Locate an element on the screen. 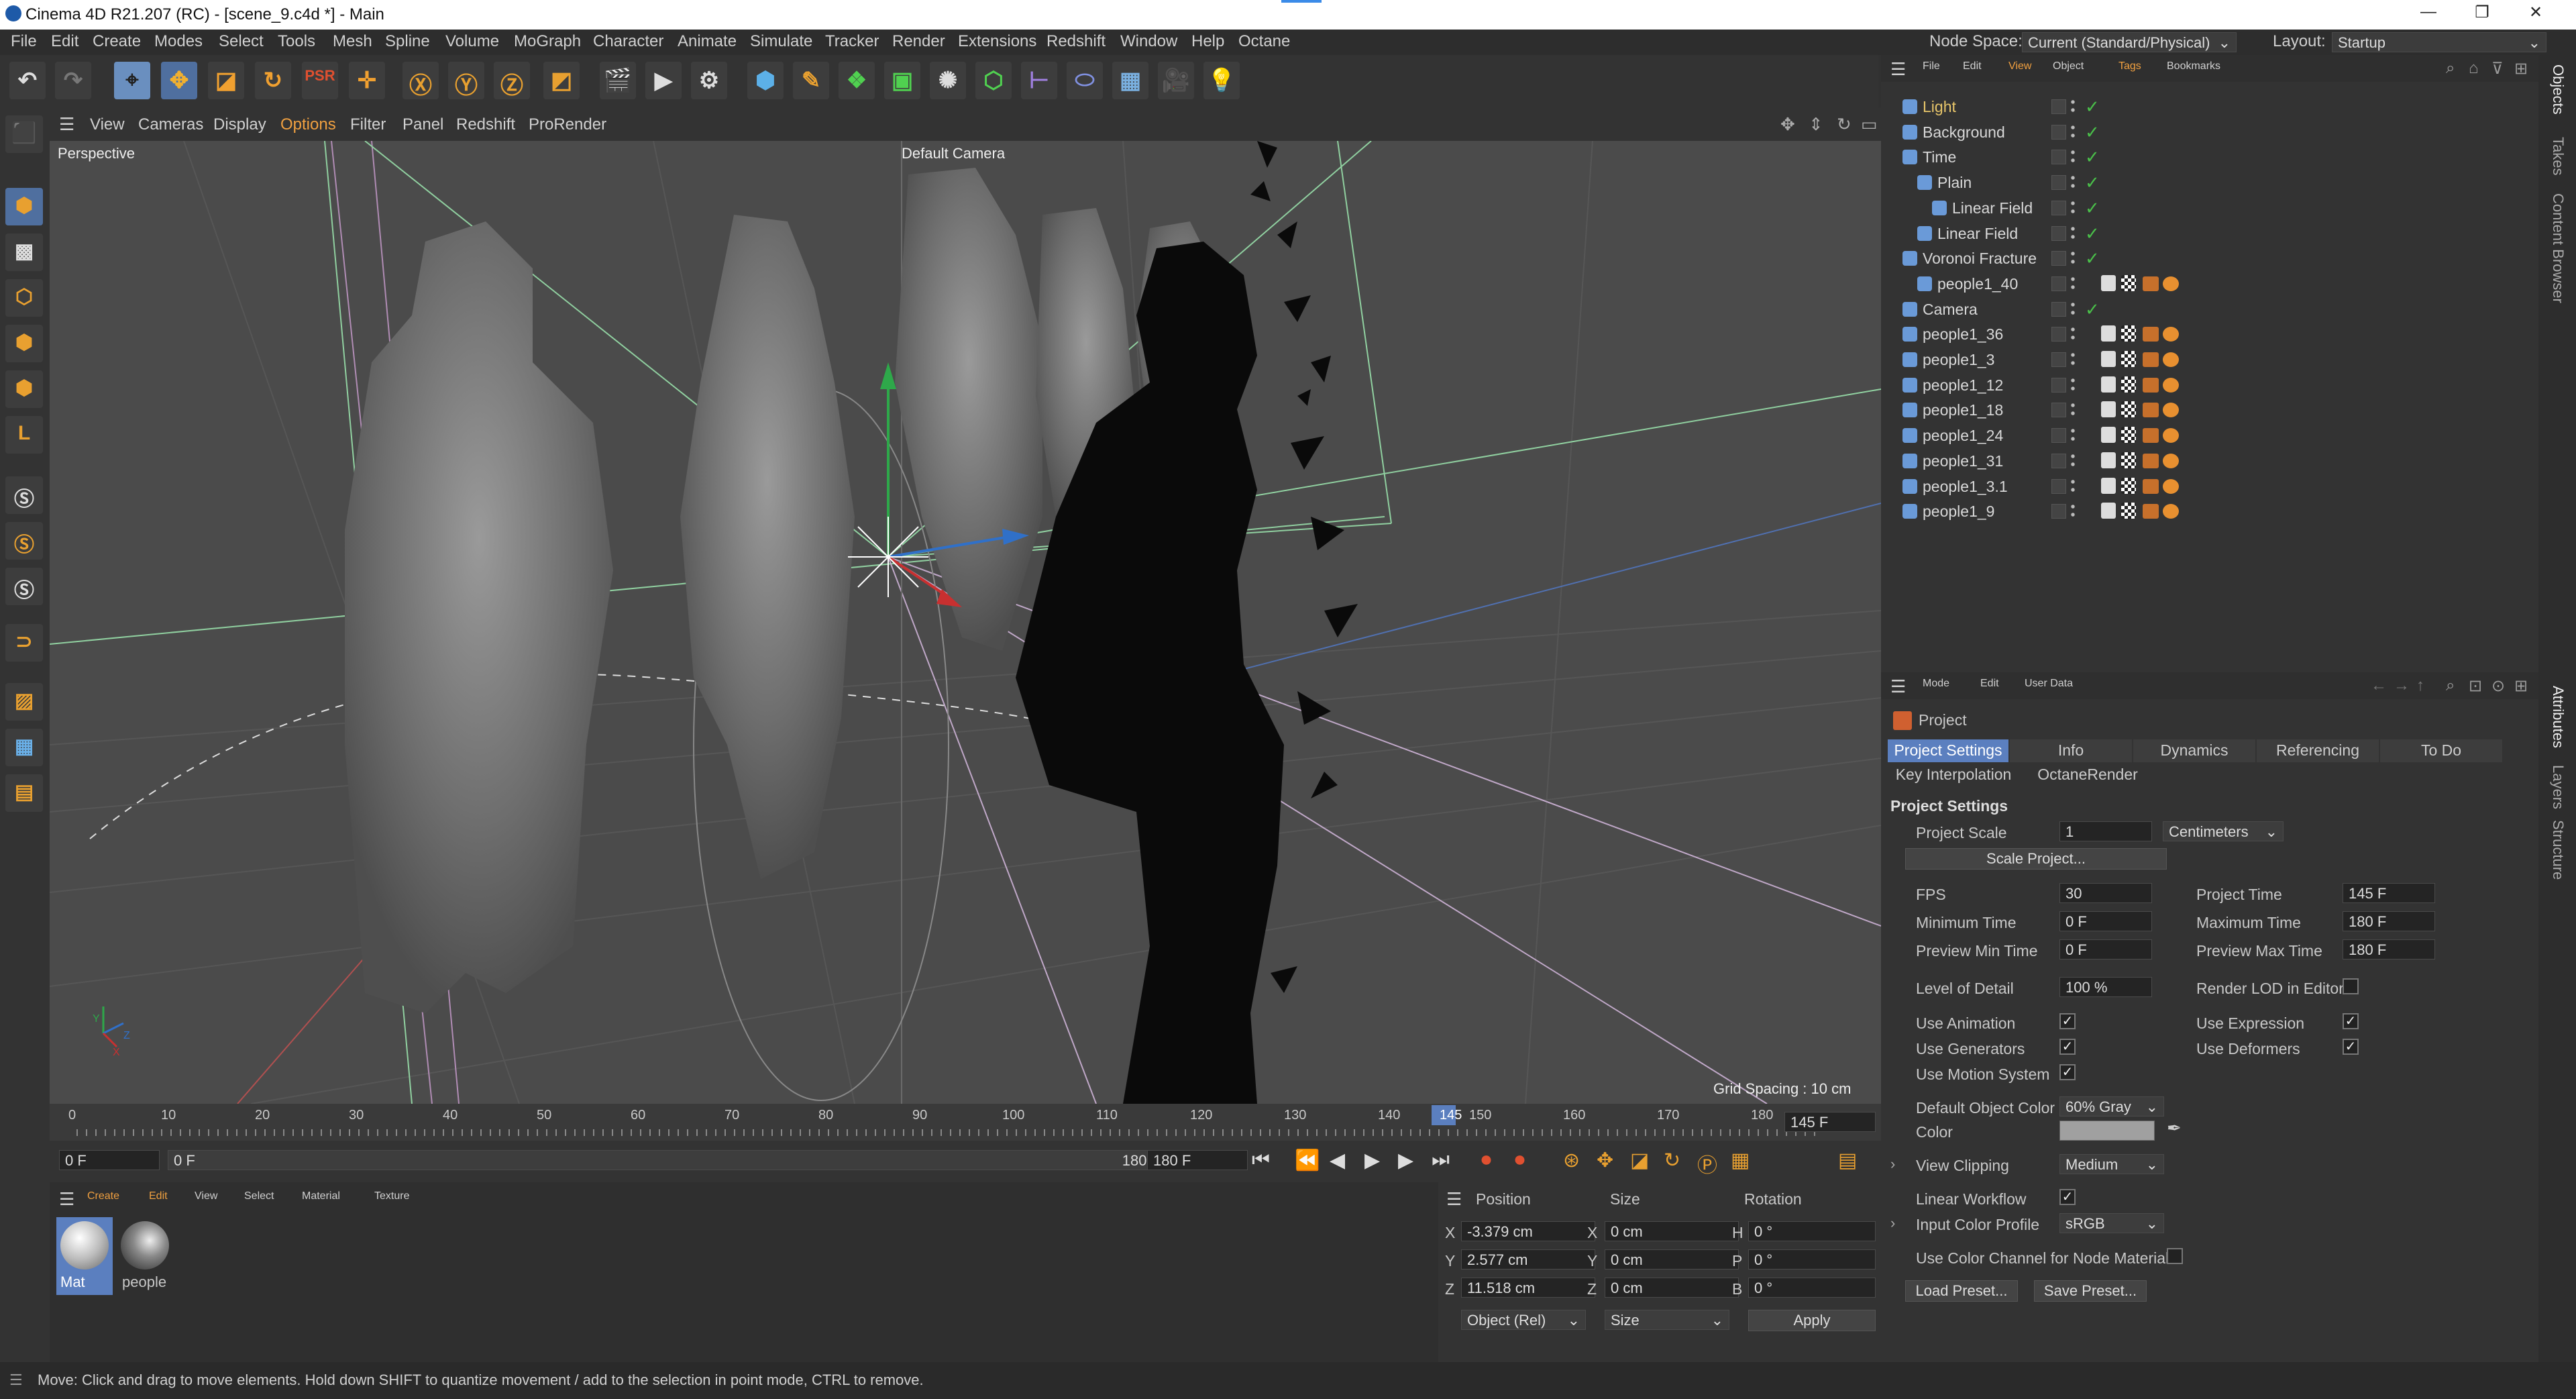  floor-icon: ▦ is located at coordinates (1130, 80).